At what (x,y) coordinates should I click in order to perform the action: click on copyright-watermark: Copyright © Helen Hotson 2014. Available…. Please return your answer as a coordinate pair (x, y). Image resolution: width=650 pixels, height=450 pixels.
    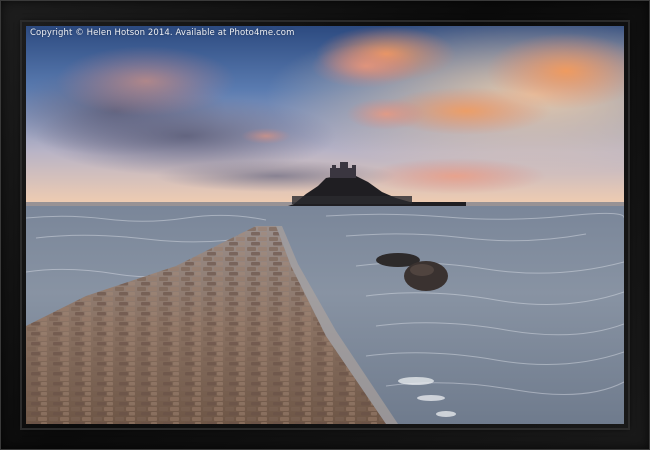
    Looking at the image, I should click on (162, 33).